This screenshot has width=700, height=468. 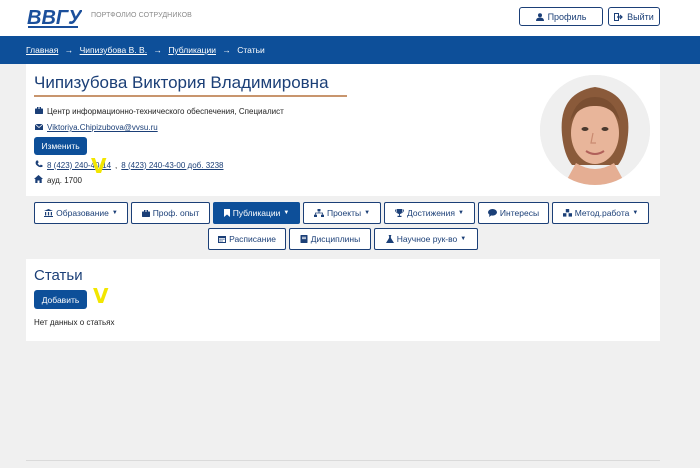 I want to click on section-title: Статьи, so click(x=58, y=275).